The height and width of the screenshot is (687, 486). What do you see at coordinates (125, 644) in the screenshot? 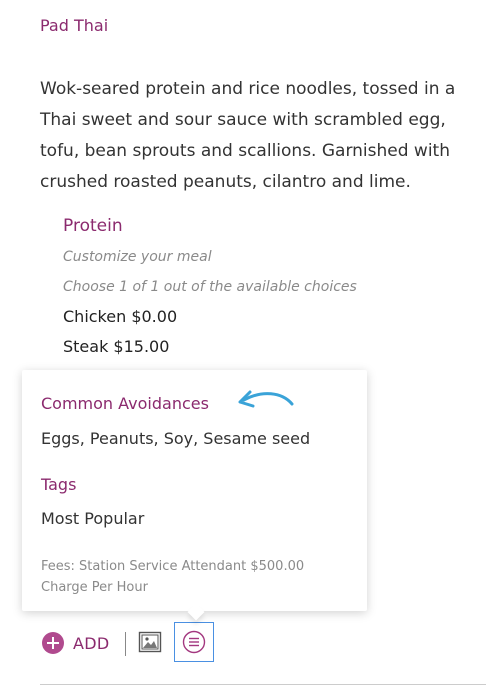
I see `action-divider` at bounding box center [125, 644].